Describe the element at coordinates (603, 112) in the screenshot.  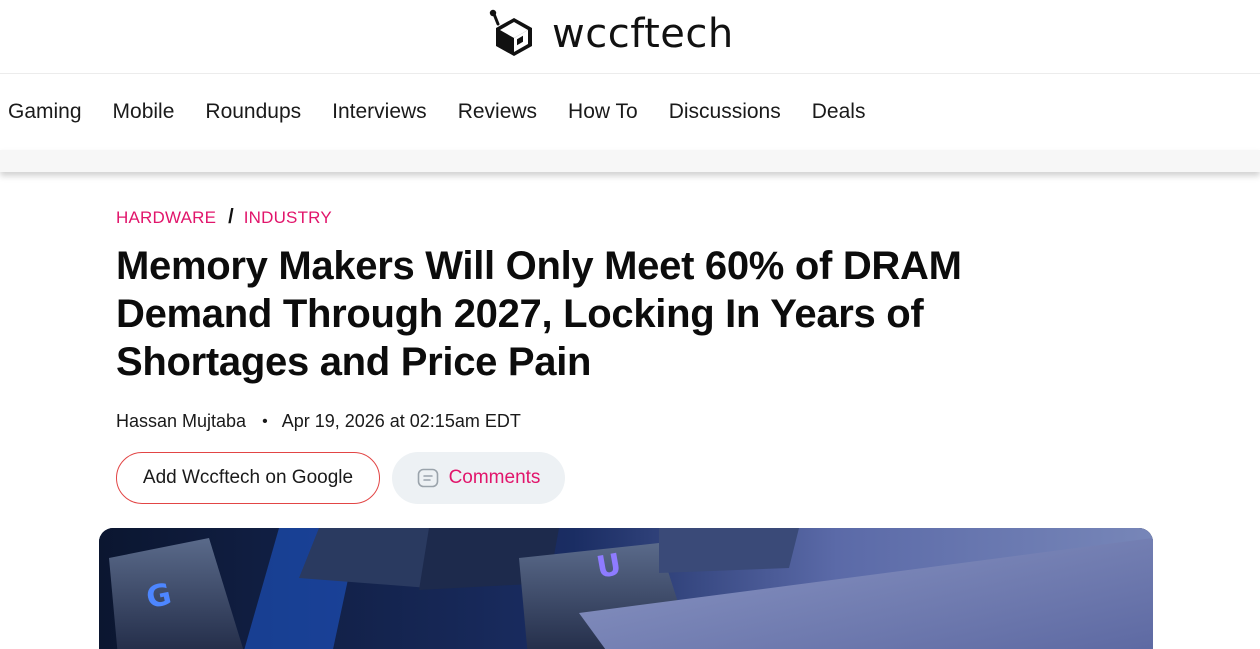
I see `nav-item-how-to: How To` at that location.